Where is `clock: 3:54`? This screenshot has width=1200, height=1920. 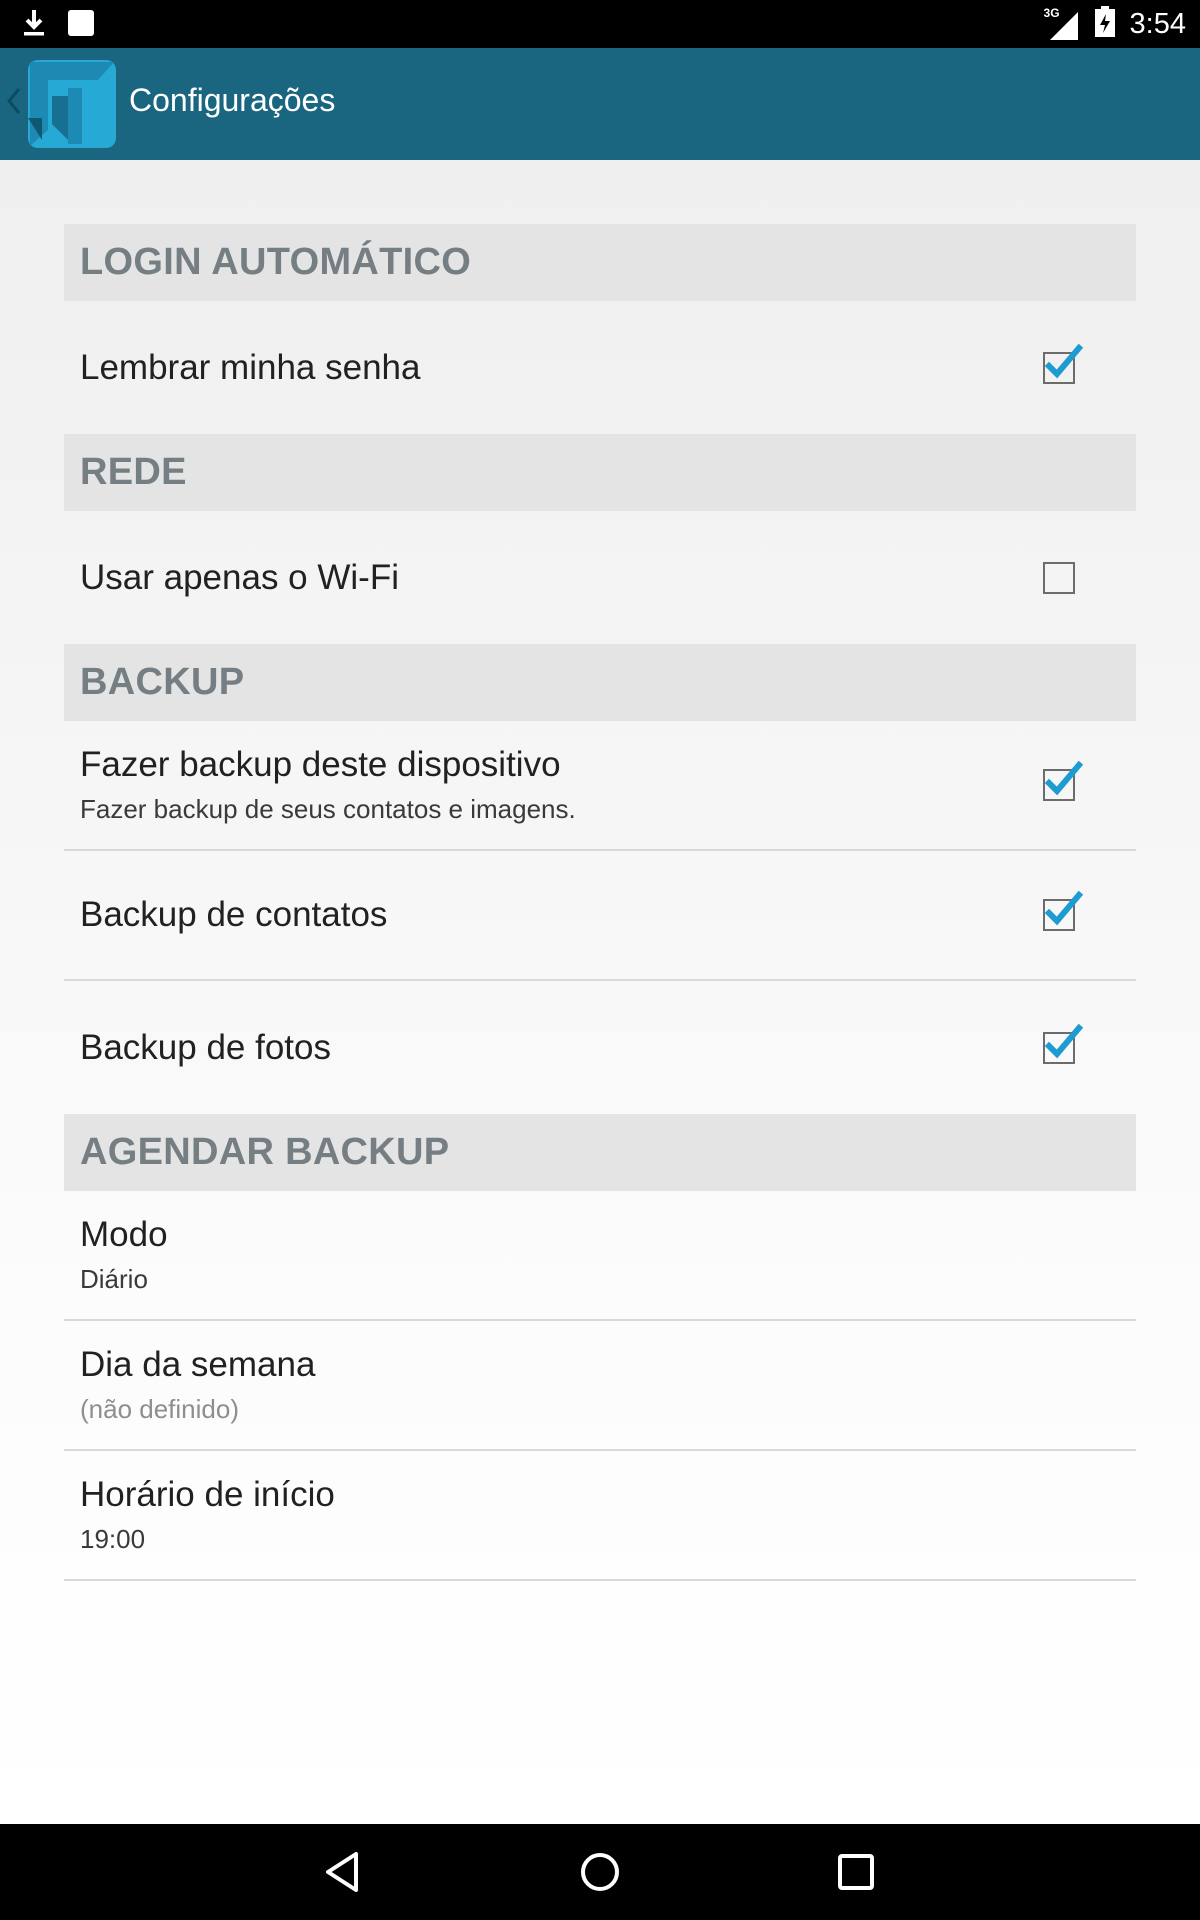
clock: 3:54 is located at coordinates (1157, 24).